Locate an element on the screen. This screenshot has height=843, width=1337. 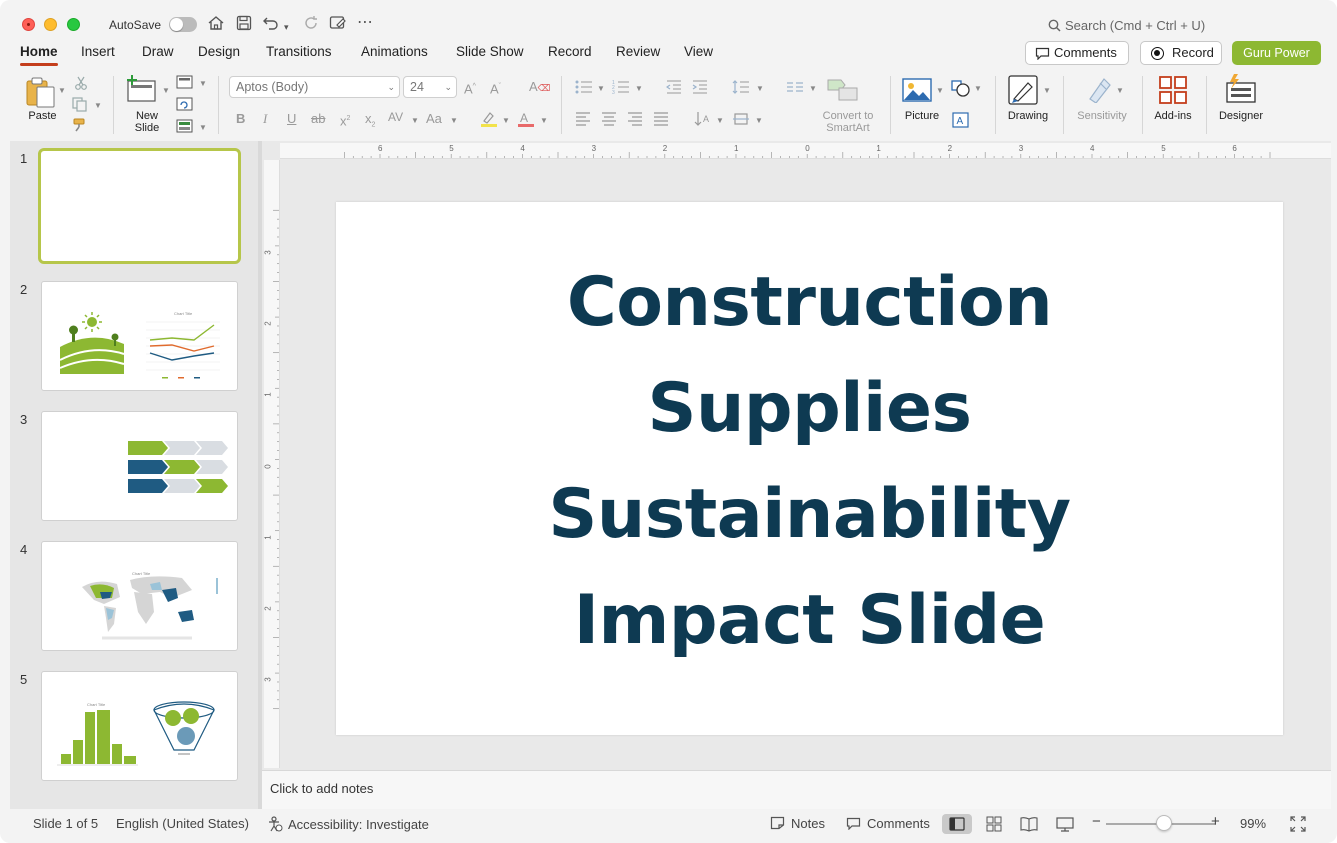
cut-icon is located at coordinates (81, 84).